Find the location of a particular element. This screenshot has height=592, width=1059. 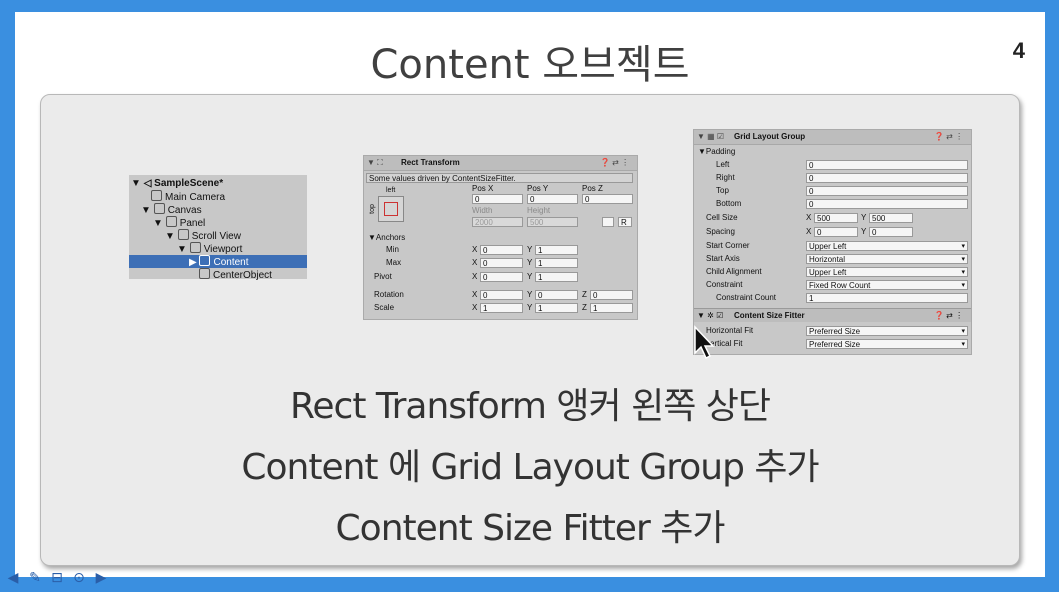

anchor-label: top is located at coordinates (372, 209).